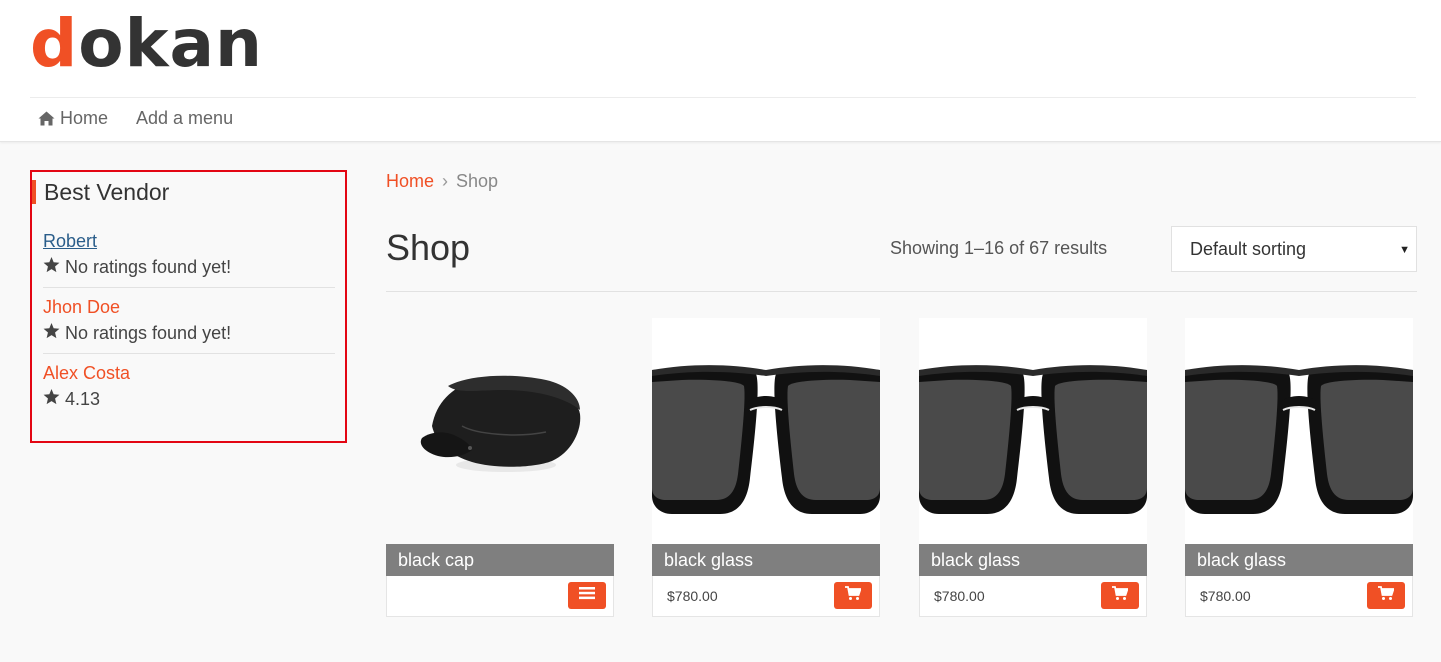 The image size is (1441, 662). What do you see at coordinates (70, 241) in the screenshot?
I see `vendor-link-robert: Robert` at bounding box center [70, 241].